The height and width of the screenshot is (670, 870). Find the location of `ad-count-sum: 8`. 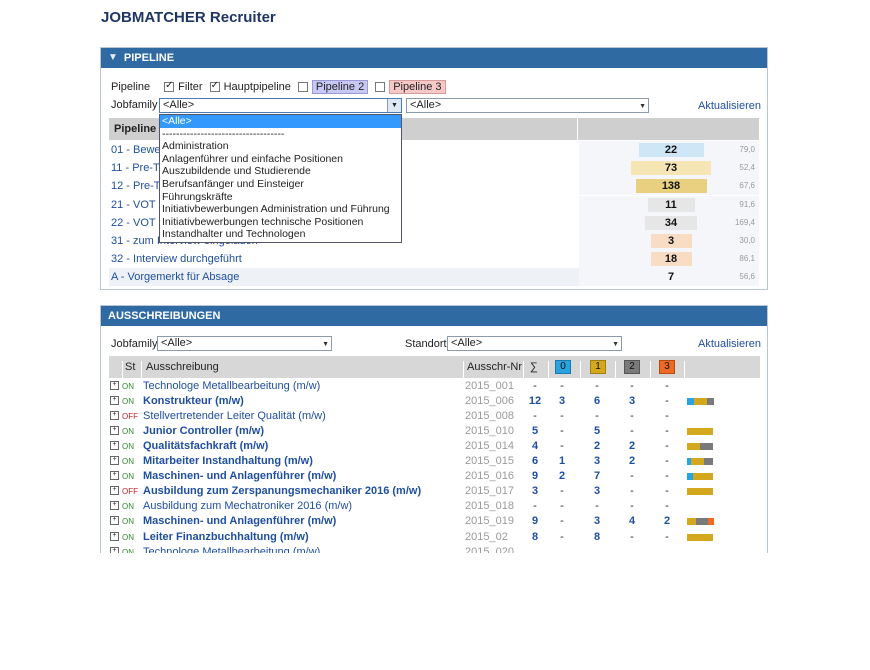

ad-count-sum: 8 is located at coordinates (535, 537).